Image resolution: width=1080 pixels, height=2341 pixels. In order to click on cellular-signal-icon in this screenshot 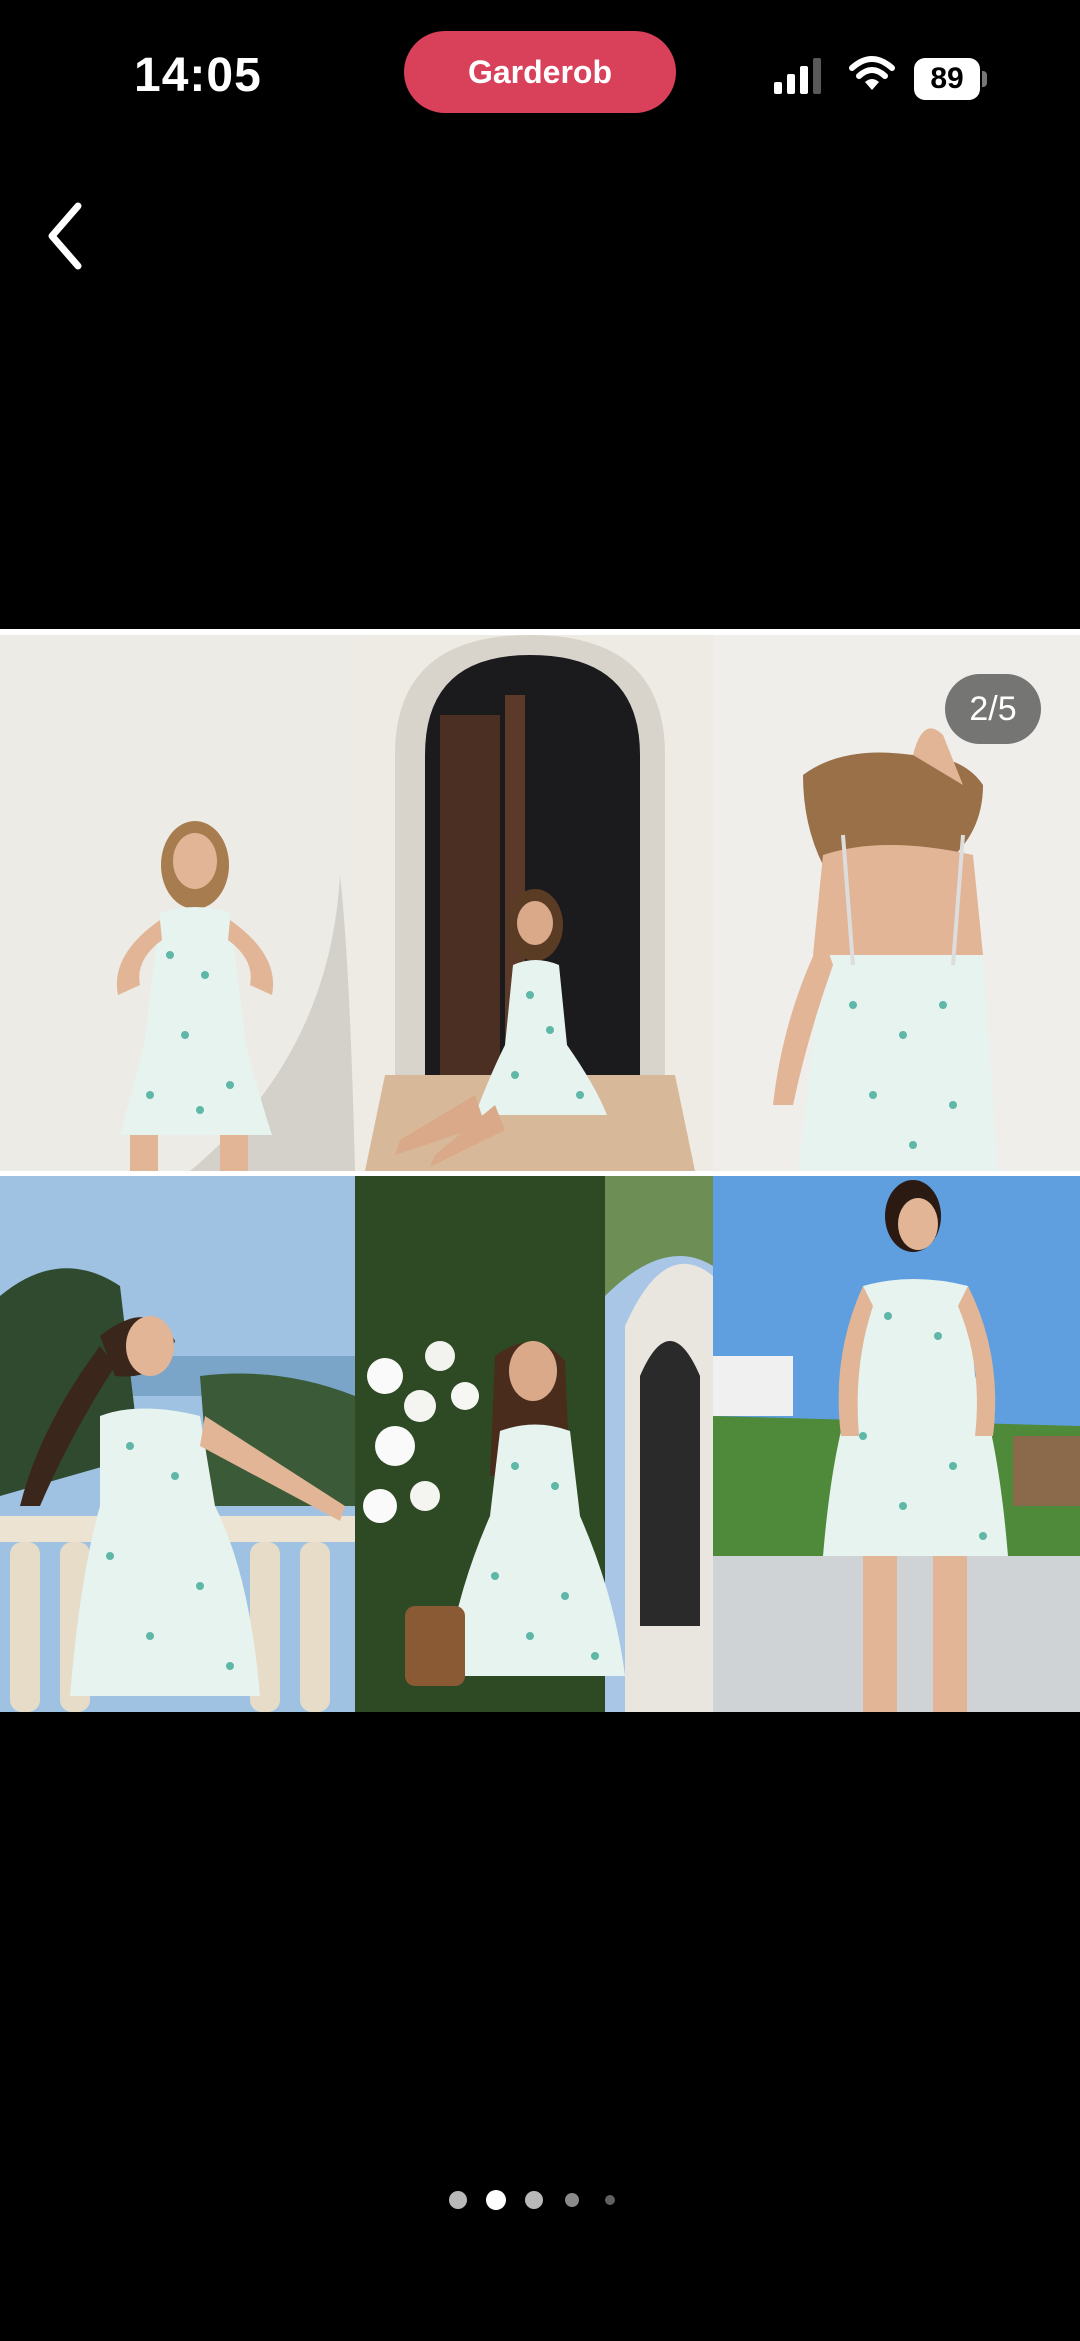, I will do `click(800, 76)`.